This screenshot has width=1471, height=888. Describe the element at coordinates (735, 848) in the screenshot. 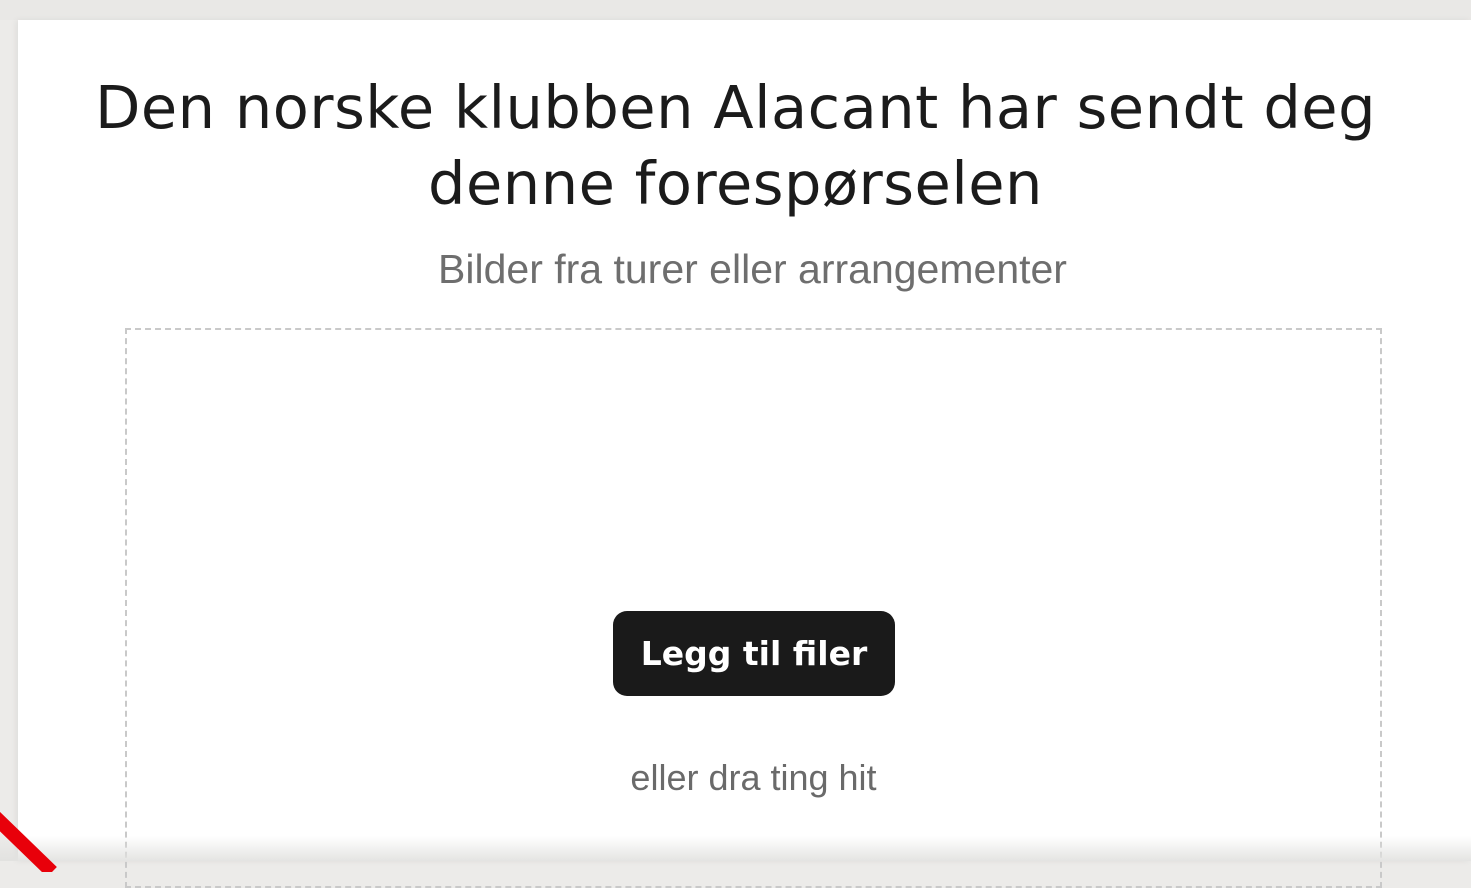

I see `bottom-fade` at that location.